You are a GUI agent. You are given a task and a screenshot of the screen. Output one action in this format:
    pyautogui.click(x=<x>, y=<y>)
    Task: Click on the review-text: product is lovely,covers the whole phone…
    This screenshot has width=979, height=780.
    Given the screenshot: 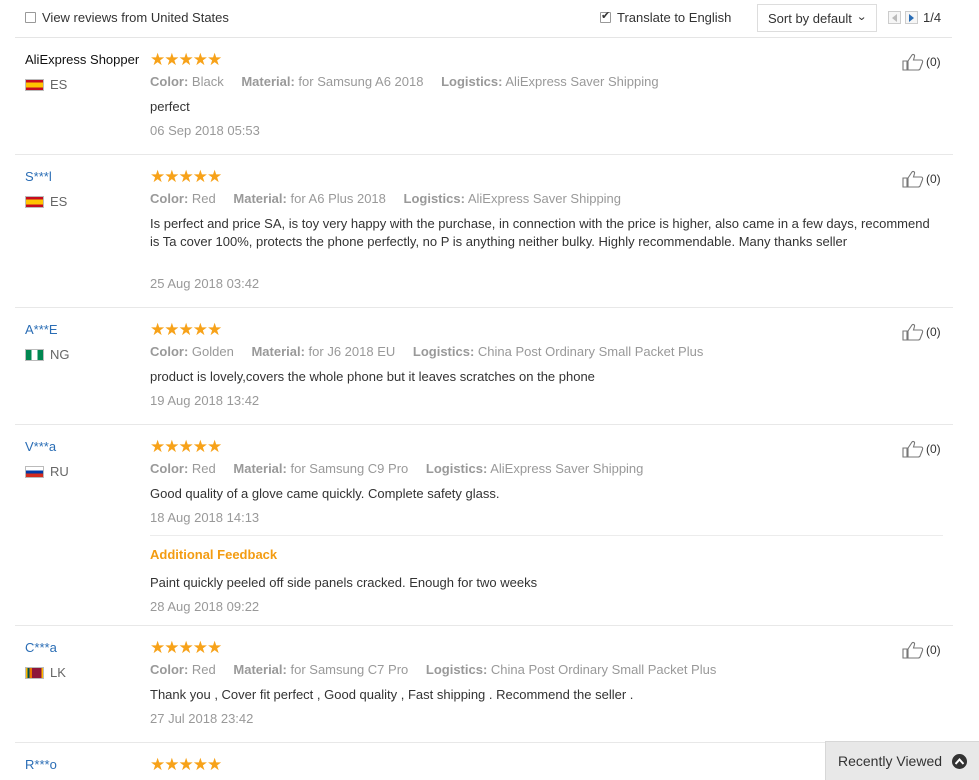 What is the action you would take?
    pyautogui.click(x=372, y=376)
    